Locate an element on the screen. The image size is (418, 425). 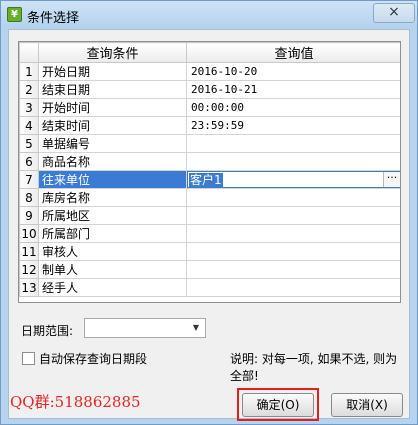
value-column-header: 查询值 is located at coordinates (293, 52).